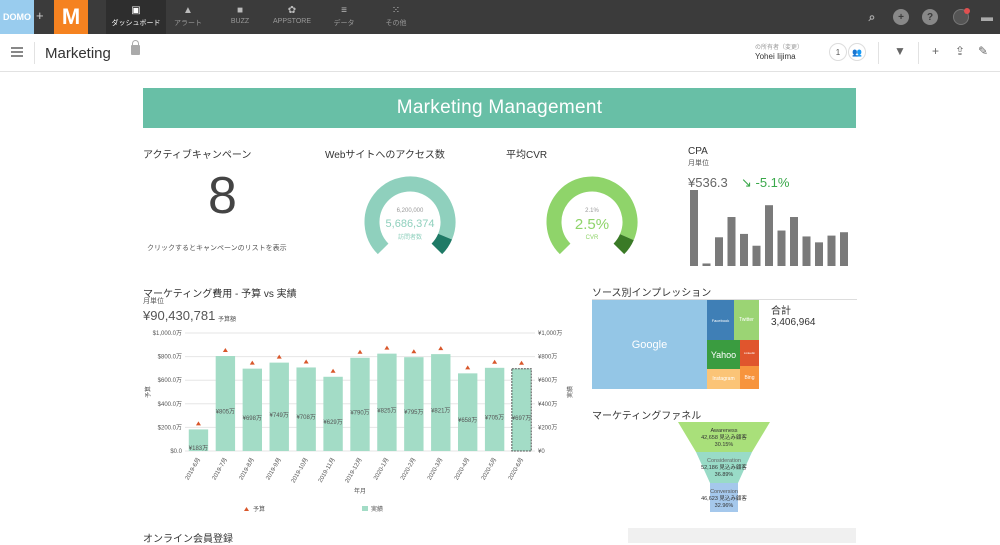 The image size is (1000, 545). I want to click on share-count: 1, so click(838, 52).